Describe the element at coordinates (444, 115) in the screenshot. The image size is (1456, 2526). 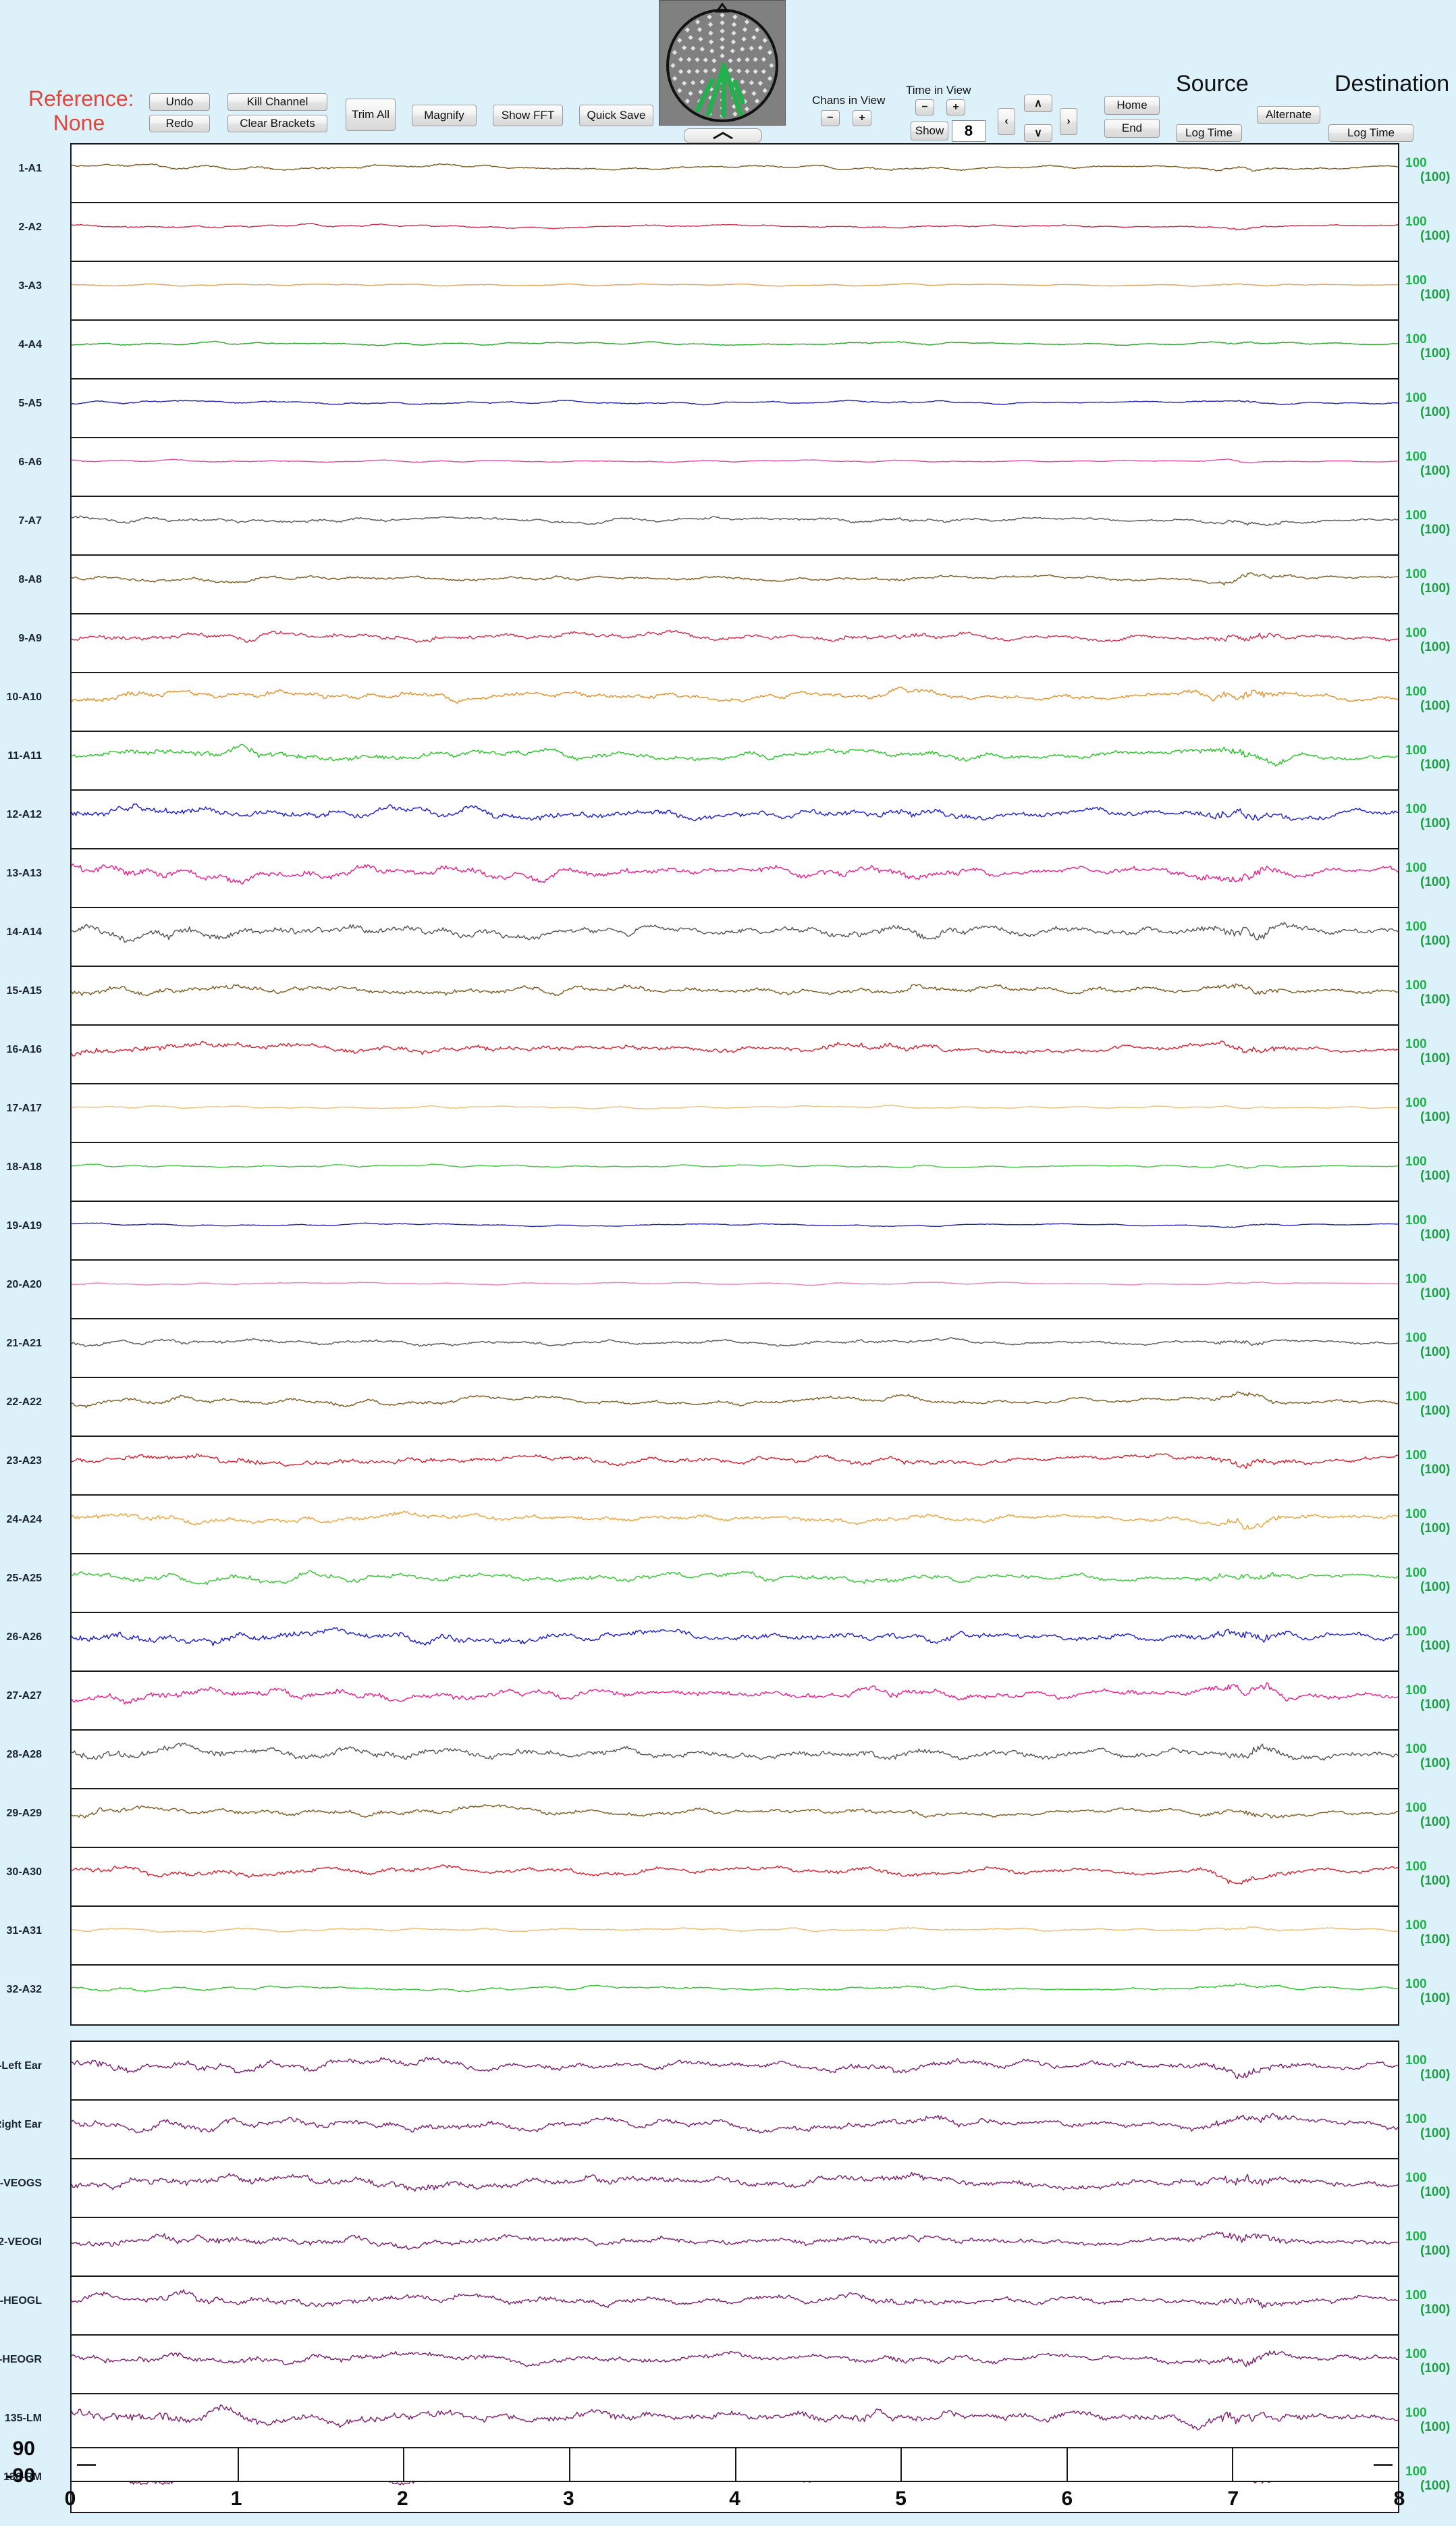
I see `magnify-button: Magnify` at that location.